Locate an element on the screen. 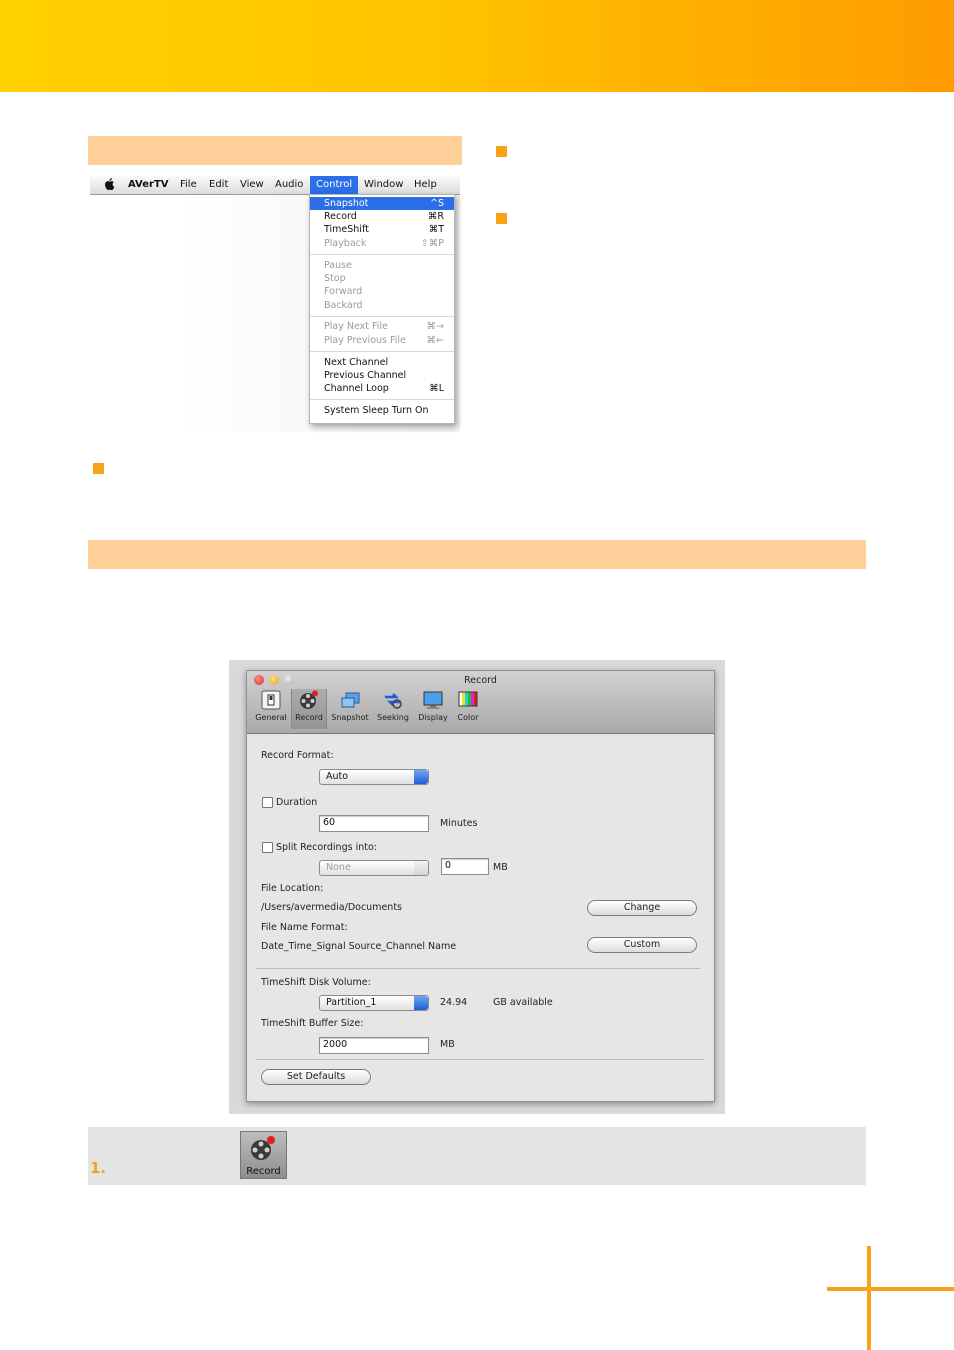 The height and width of the screenshot is (1350, 954). menu-item-snapshot: Snapshot ^S is located at coordinates (382, 203).